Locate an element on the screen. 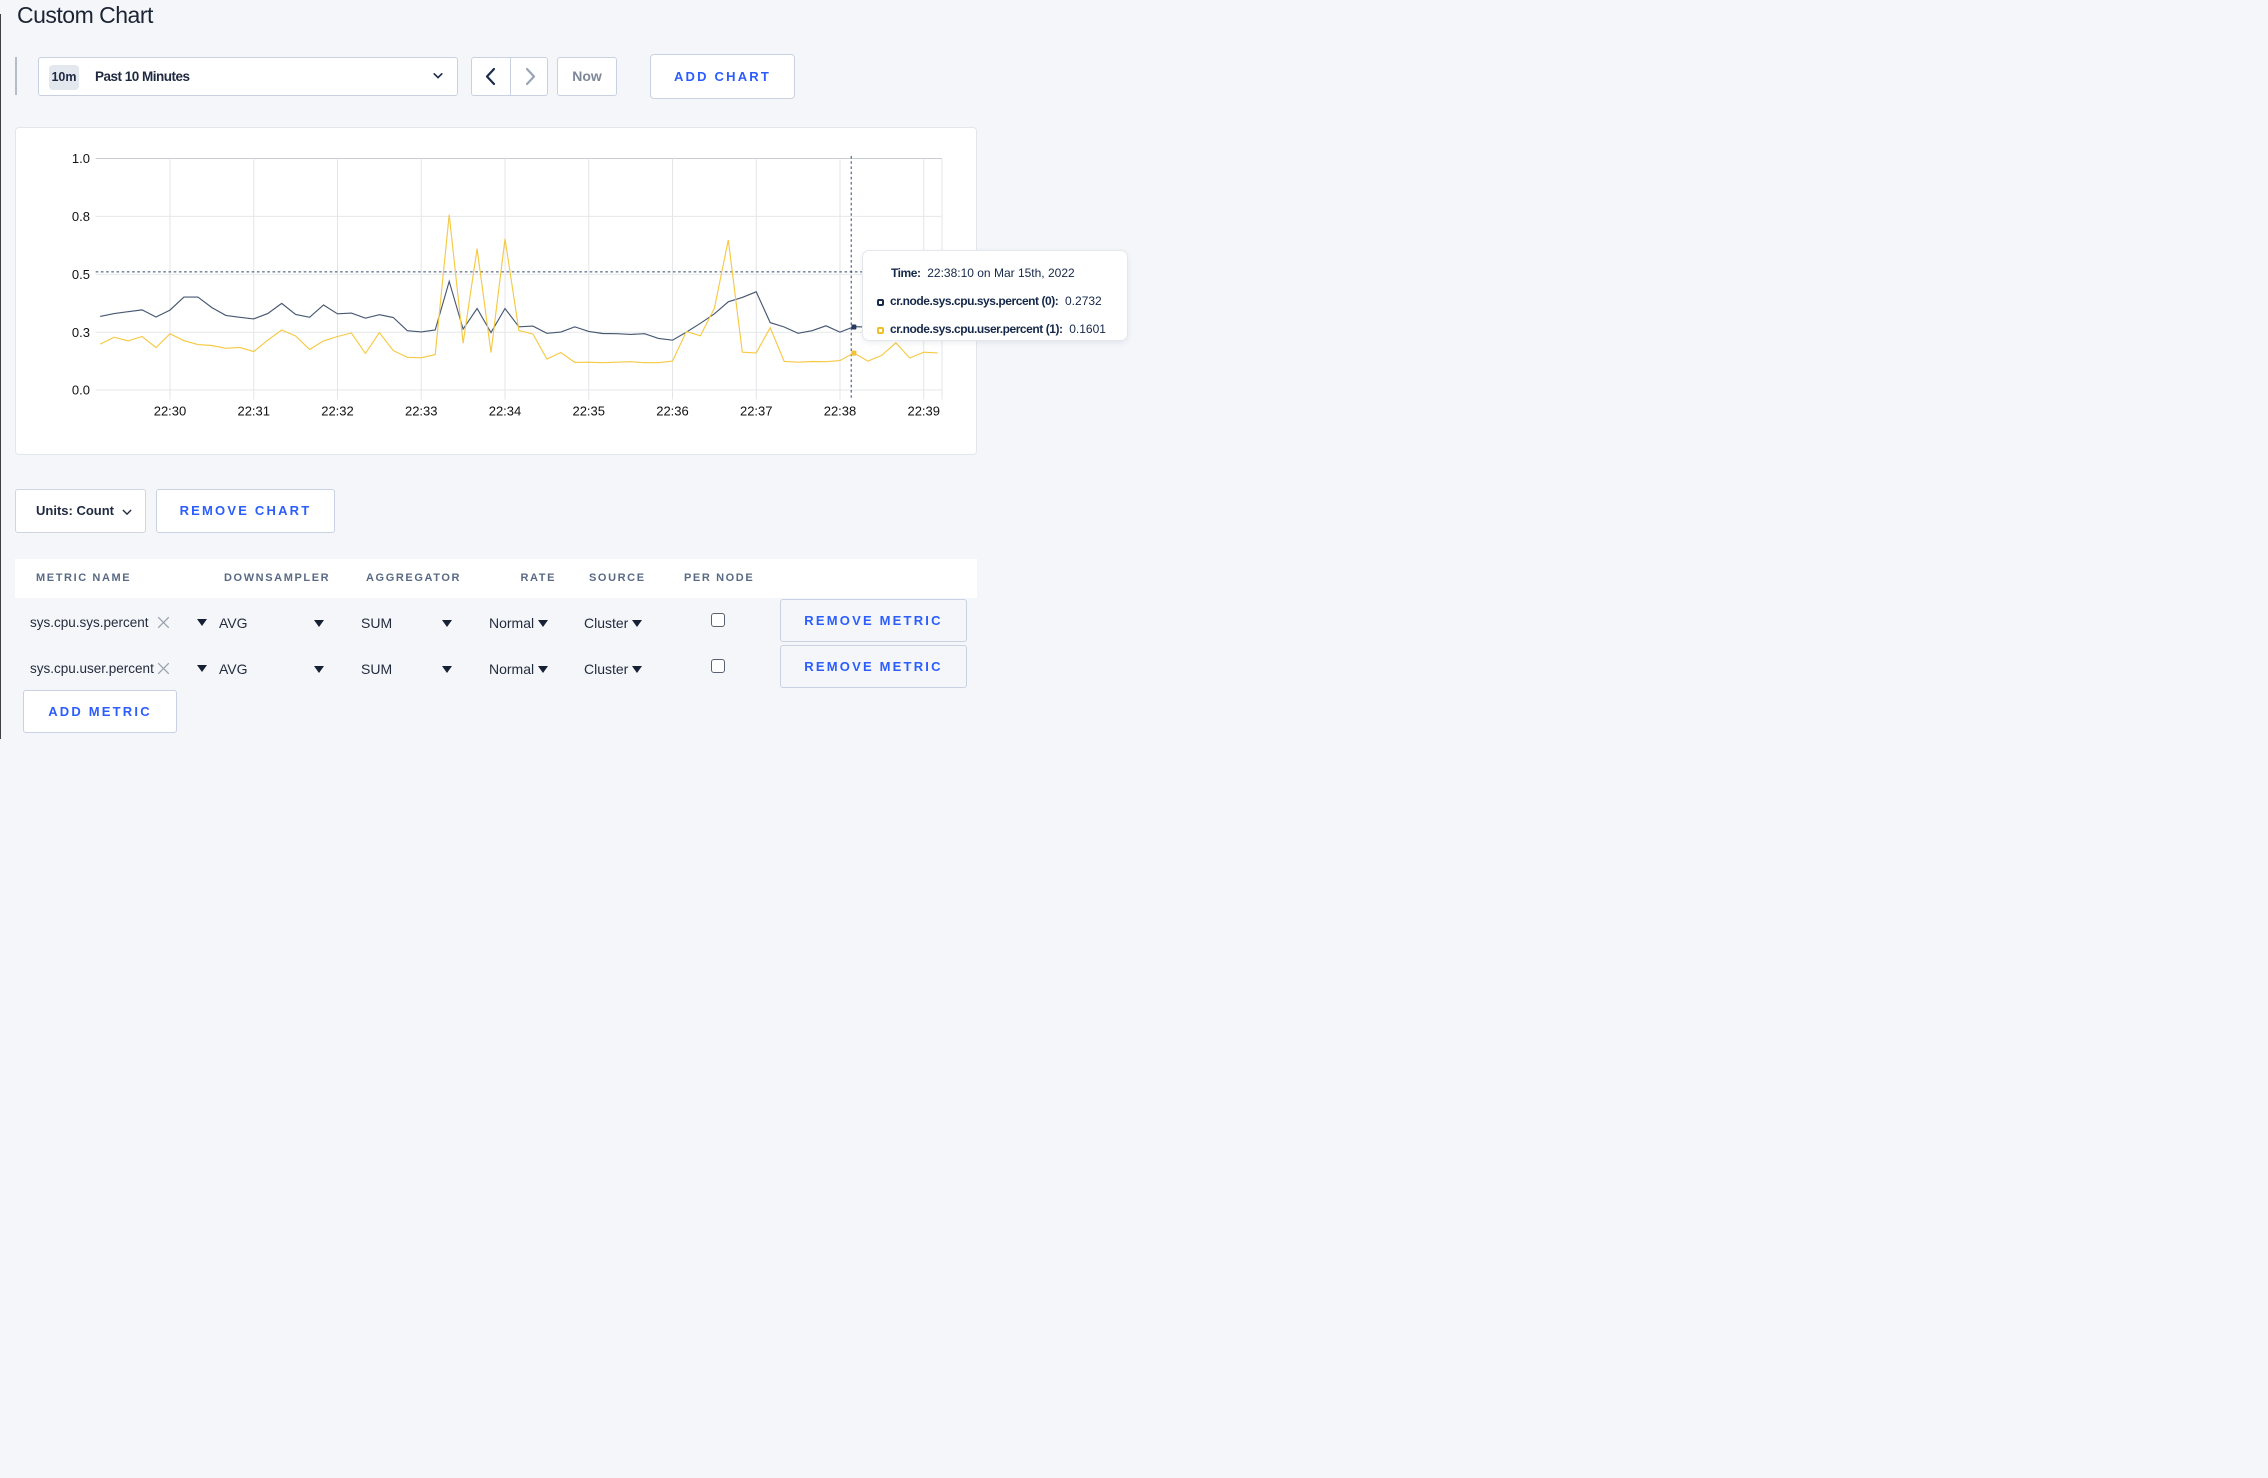 The height and width of the screenshot is (1478, 2268). svg-text: 0.0 is located at coordinates (81, 389).